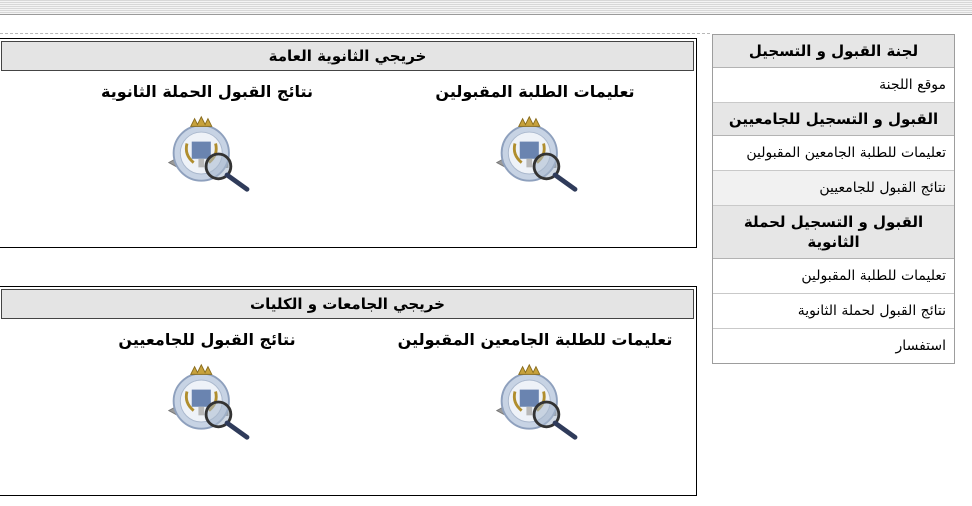 The width and height of the screenshot is (972, 506). What do you see at coordinates (355, 33) in the screenshot?
I see `dashed-divider` at bounding box center [355, 33].